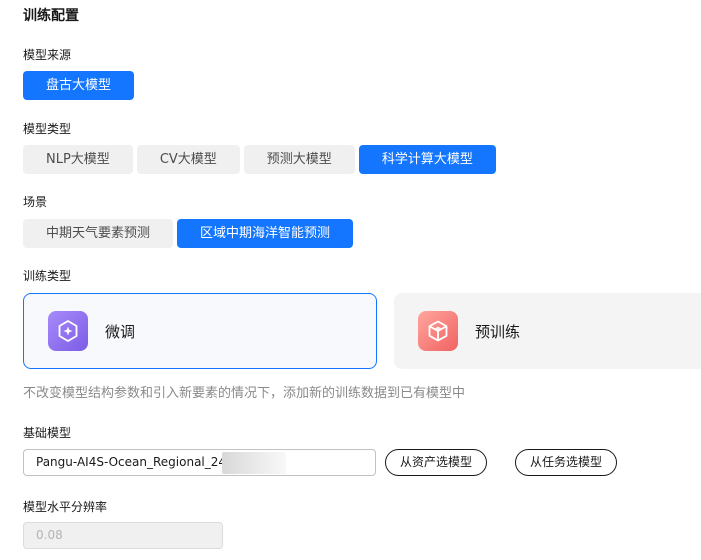  I want to click on scene-options: 中期天气要素预测 区域中期海洋智能预测, so click(188, 233).